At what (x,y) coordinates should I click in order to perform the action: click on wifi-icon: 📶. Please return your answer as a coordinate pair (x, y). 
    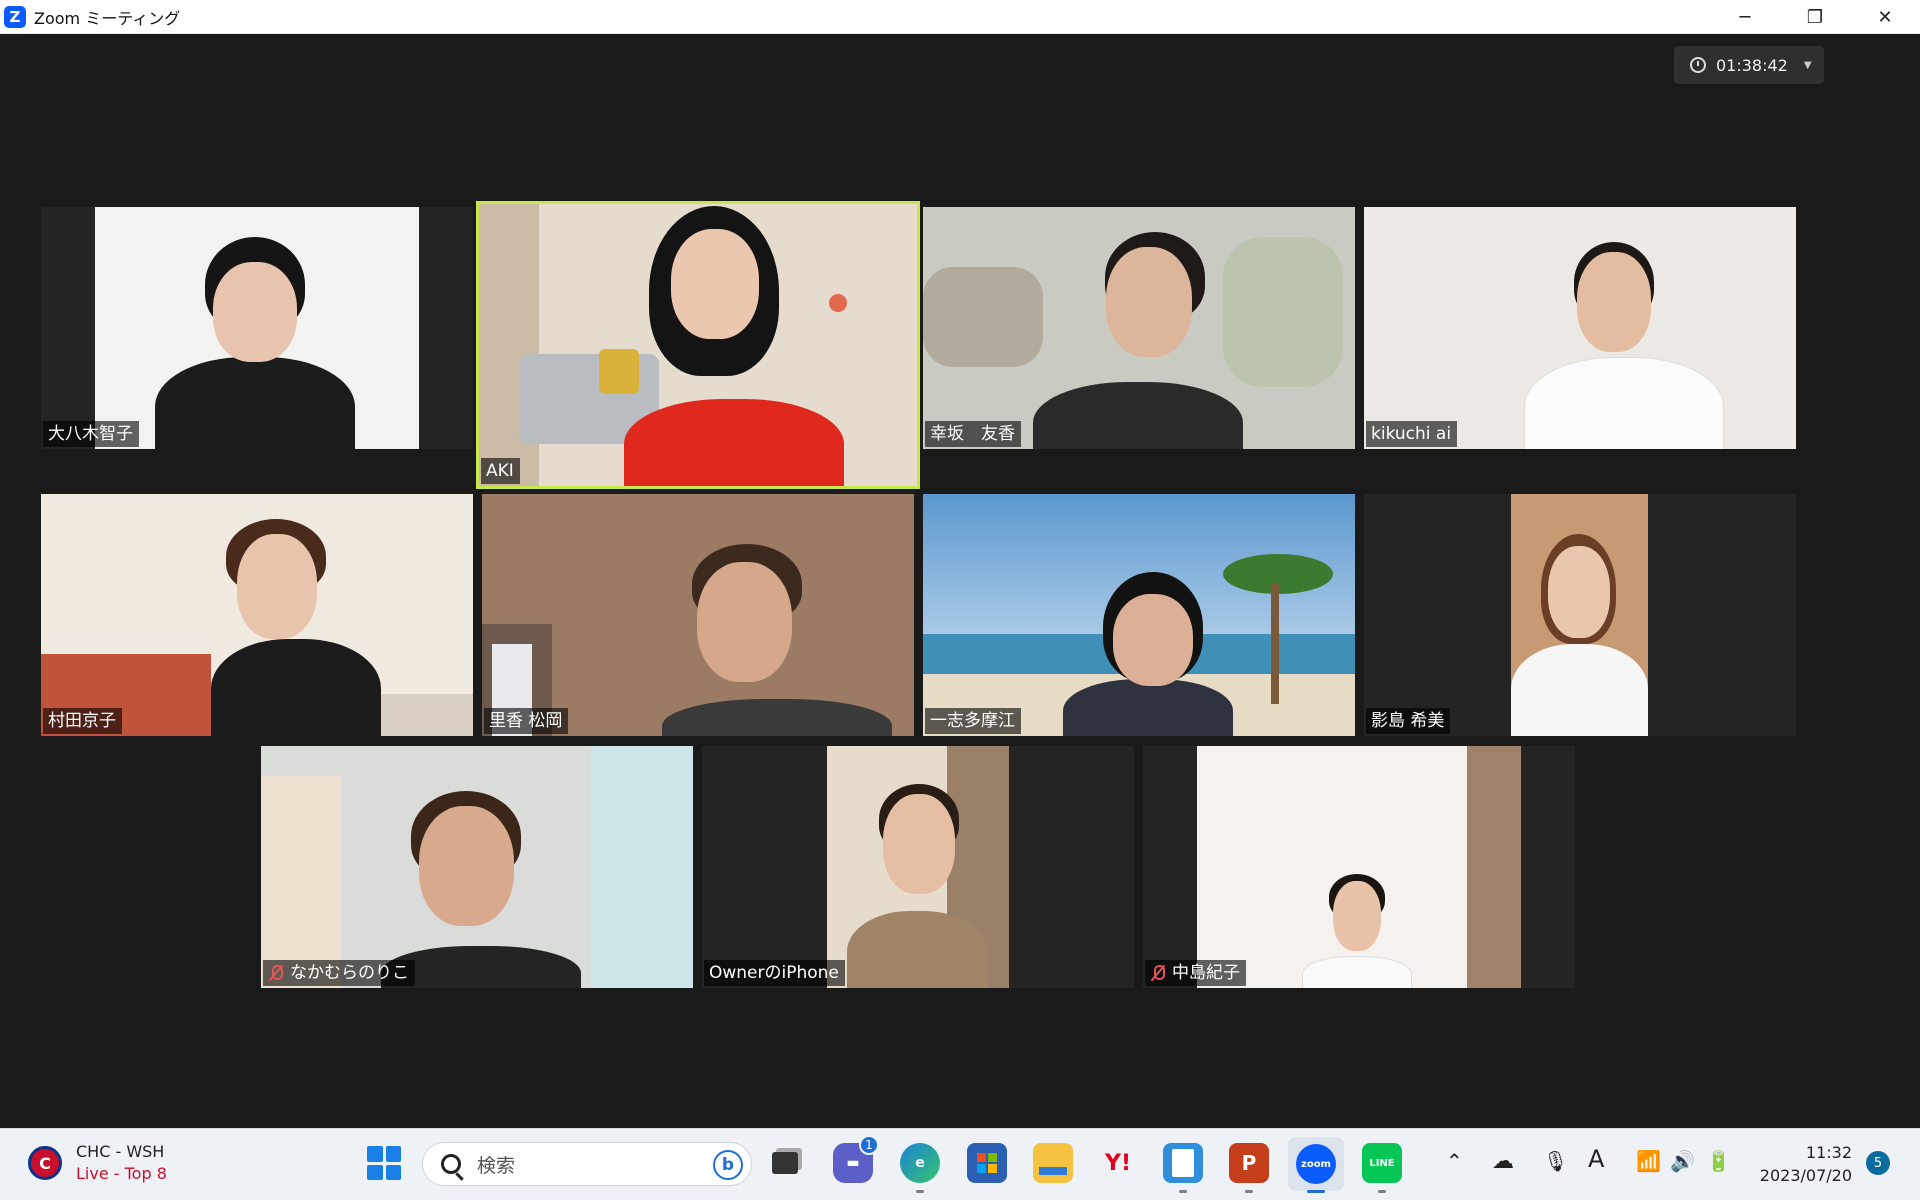
    Looking at the image, I should click on (1648, 1161).